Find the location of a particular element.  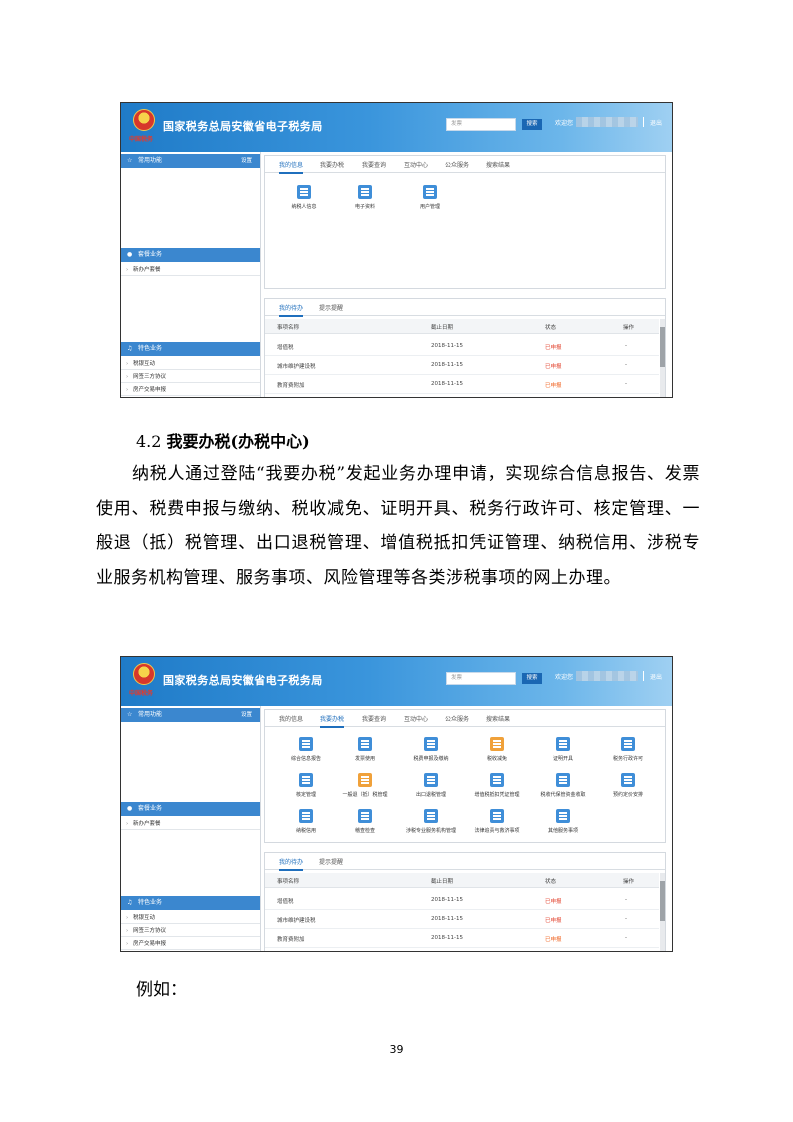

service-label: 法律追责与救济事项 is located at coordinates (497, 831).